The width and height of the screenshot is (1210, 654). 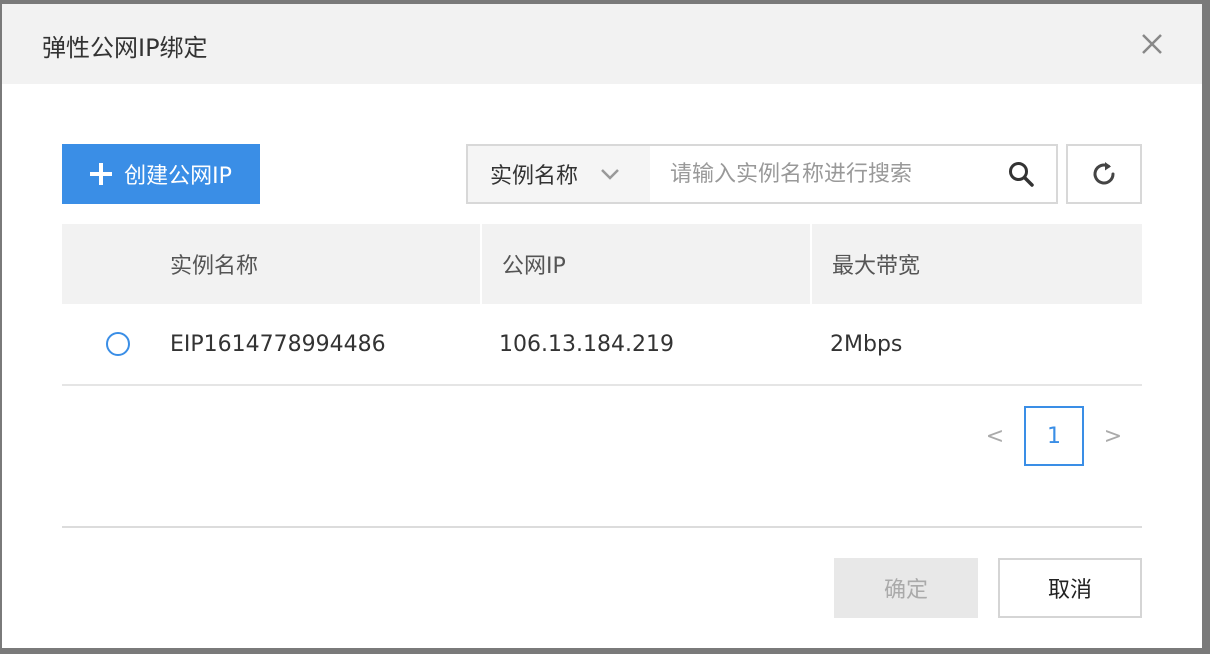 I want to click on dialog-header: 弹性公网IP绑定, so click(x=602, y=44).